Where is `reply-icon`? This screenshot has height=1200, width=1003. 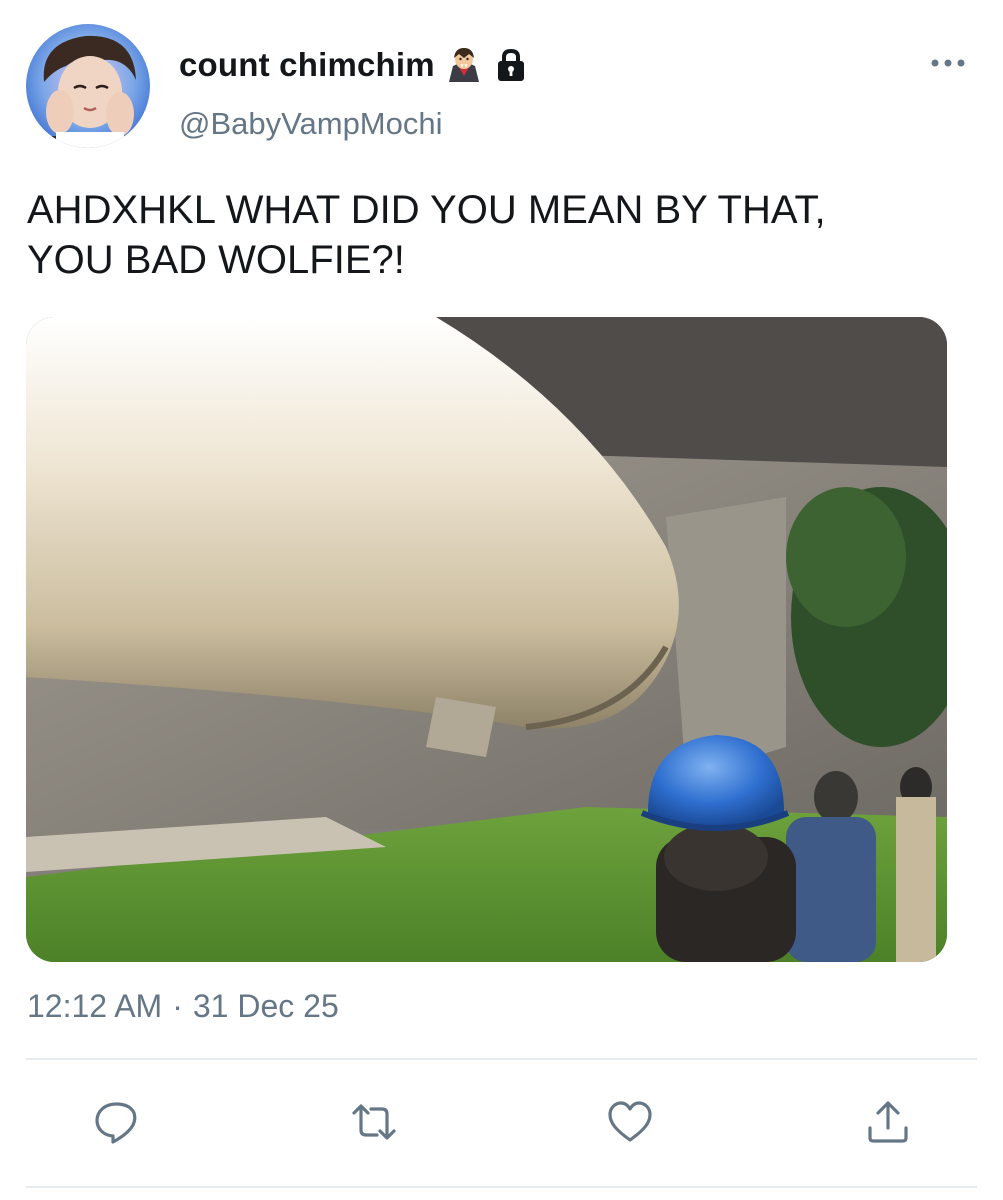
reply-icon is located at coordinates (116, 1123).